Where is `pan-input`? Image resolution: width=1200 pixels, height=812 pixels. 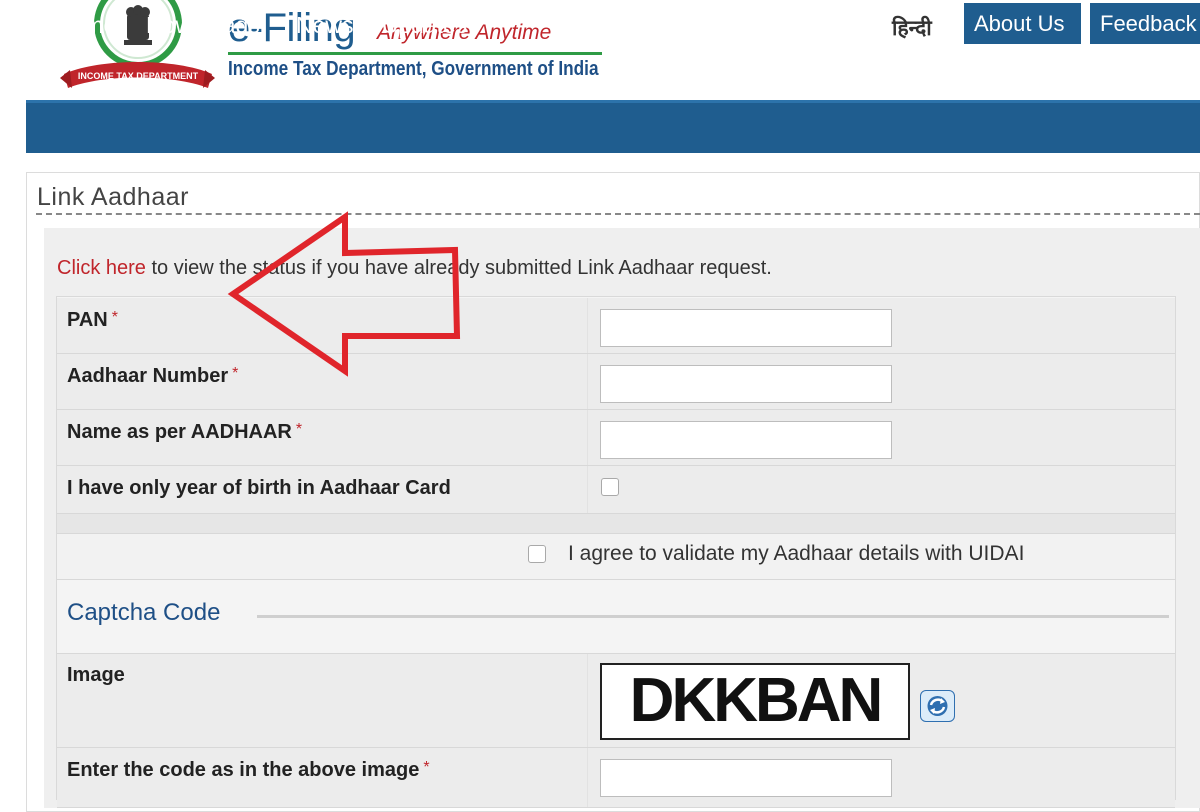 pan-input is located at coordinates (746, 328).